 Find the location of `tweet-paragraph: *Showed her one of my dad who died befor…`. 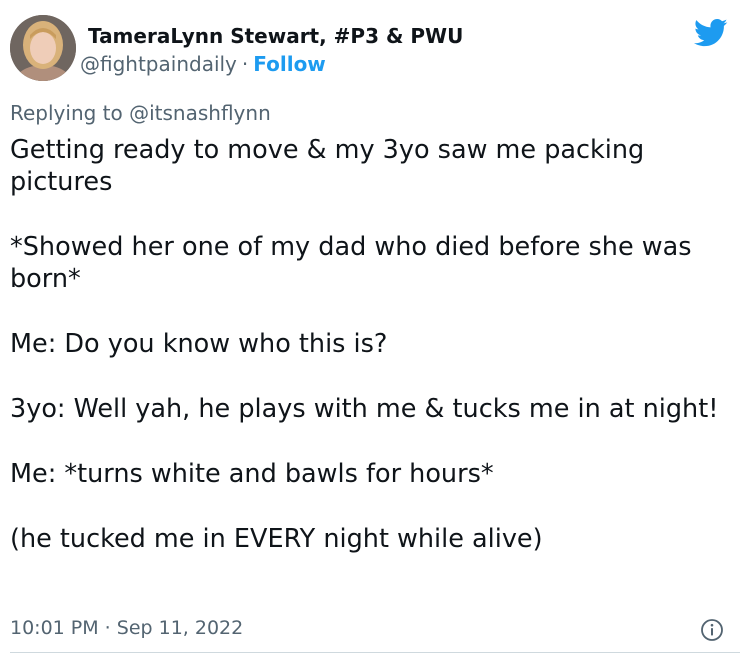

tweet-paragraph: *Showed her one of my dad who died befor… is located at coordinates (351, 263).